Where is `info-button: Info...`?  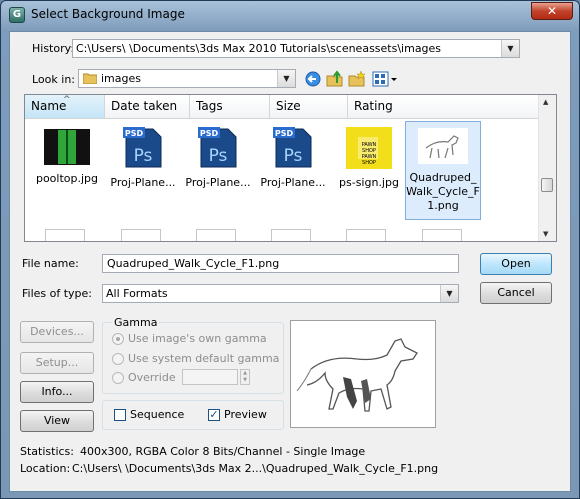 info-button: Info... is located at coordinates (57, 392).